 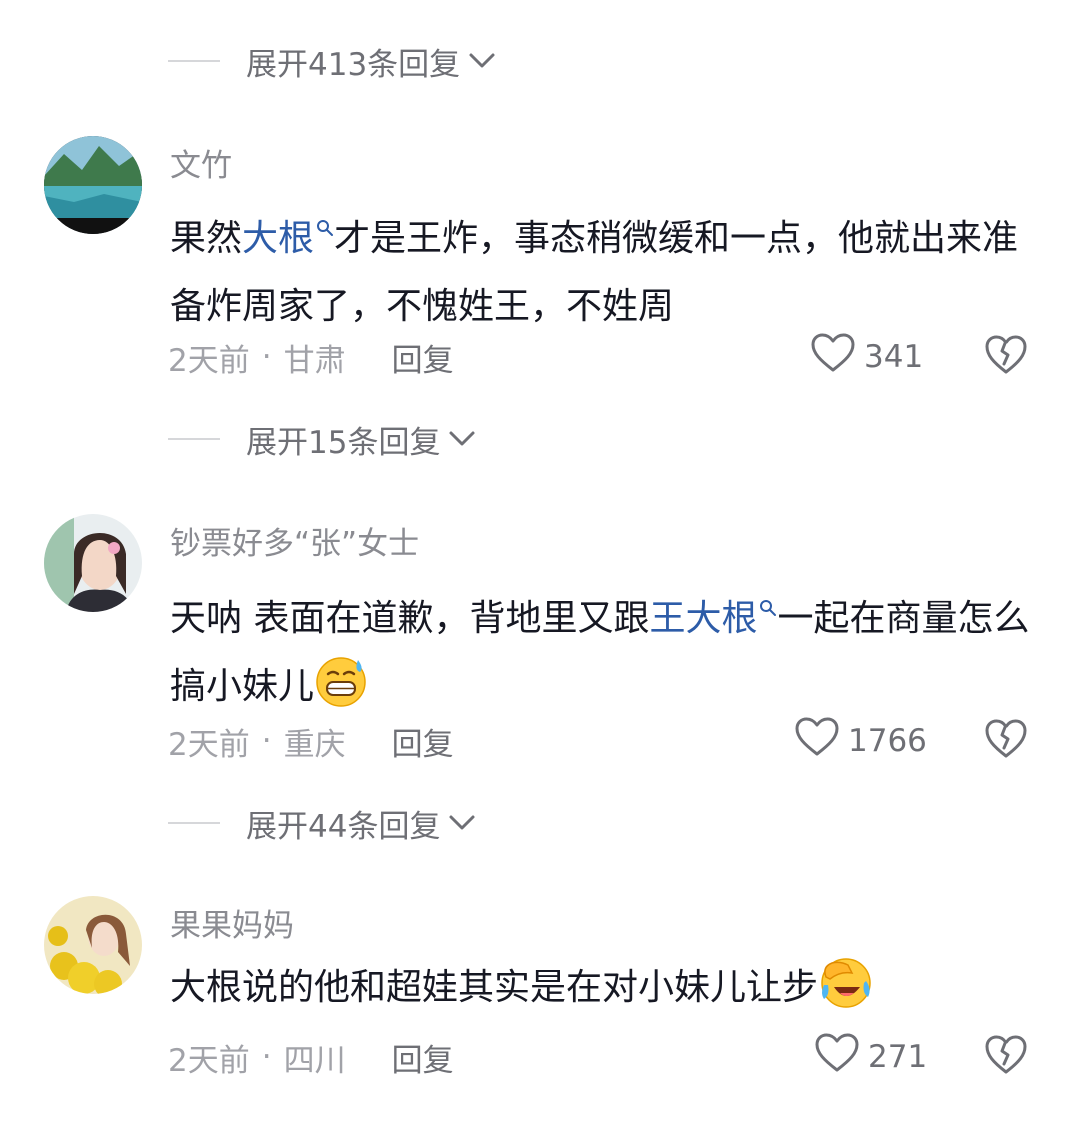 What do you see at coordinates (600, 266) in the screenshot?
I see `comment-text: 果然大根 才是王炸，事态稍微缓和一点，他就出来准备炸周家了，不愧姓王，不姓周` at bounding box center [600, 266].